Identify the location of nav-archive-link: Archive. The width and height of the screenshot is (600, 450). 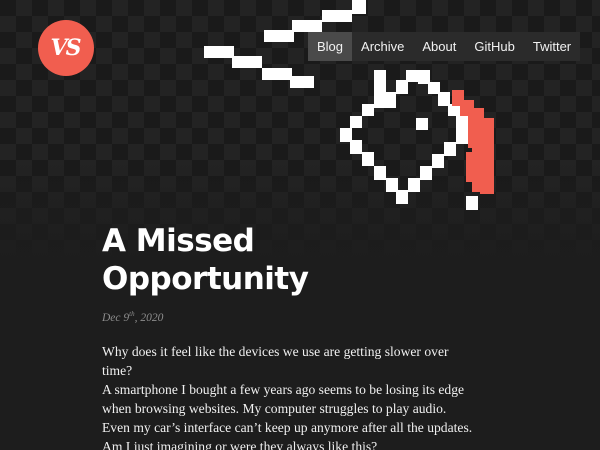
(382, 46).